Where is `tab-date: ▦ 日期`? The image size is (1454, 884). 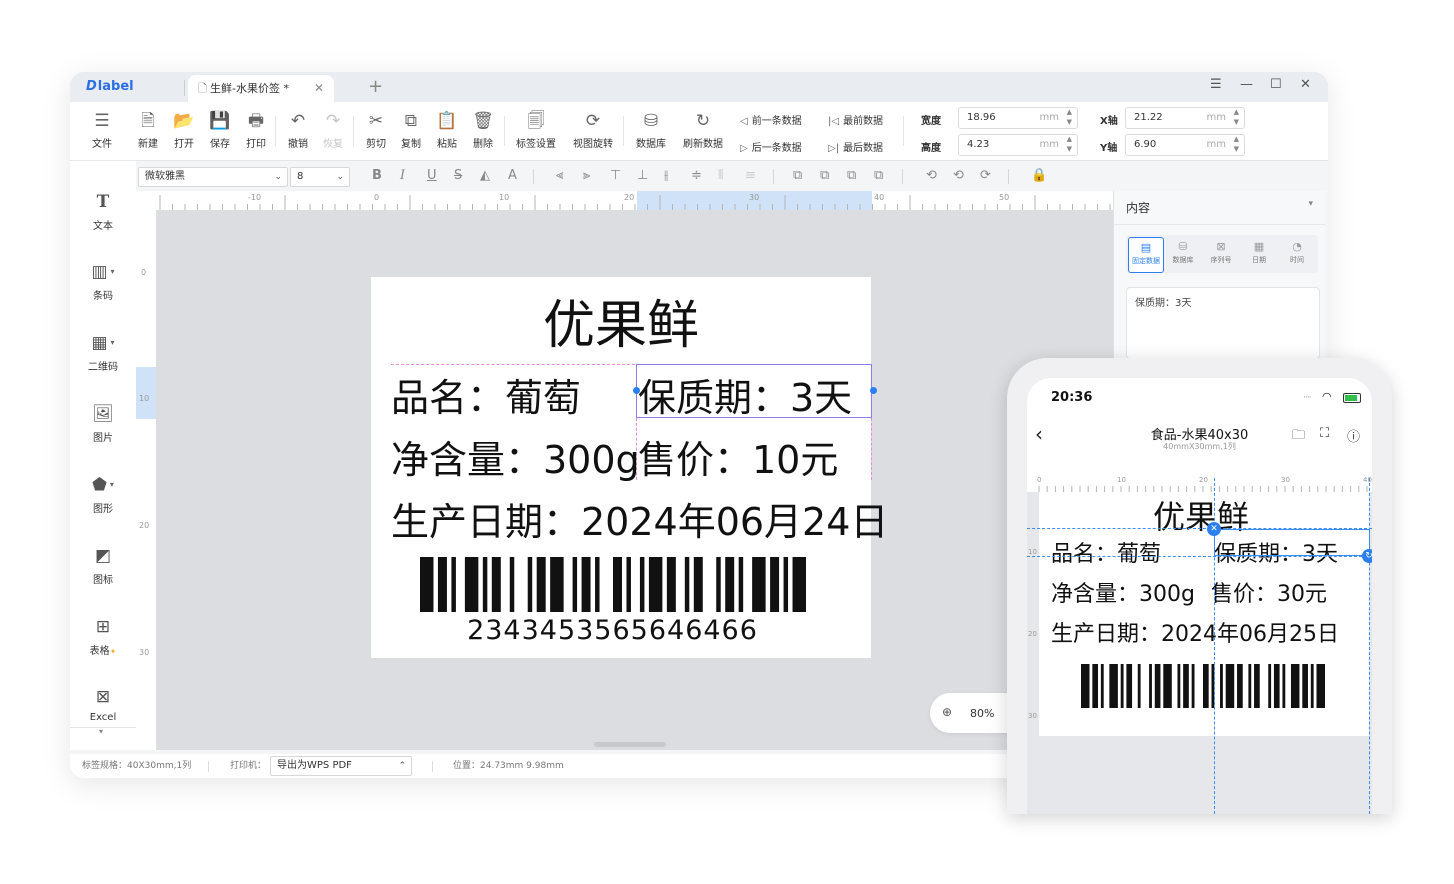 tab-date: ▦ 日期 is located at coordinates (1259, 254).